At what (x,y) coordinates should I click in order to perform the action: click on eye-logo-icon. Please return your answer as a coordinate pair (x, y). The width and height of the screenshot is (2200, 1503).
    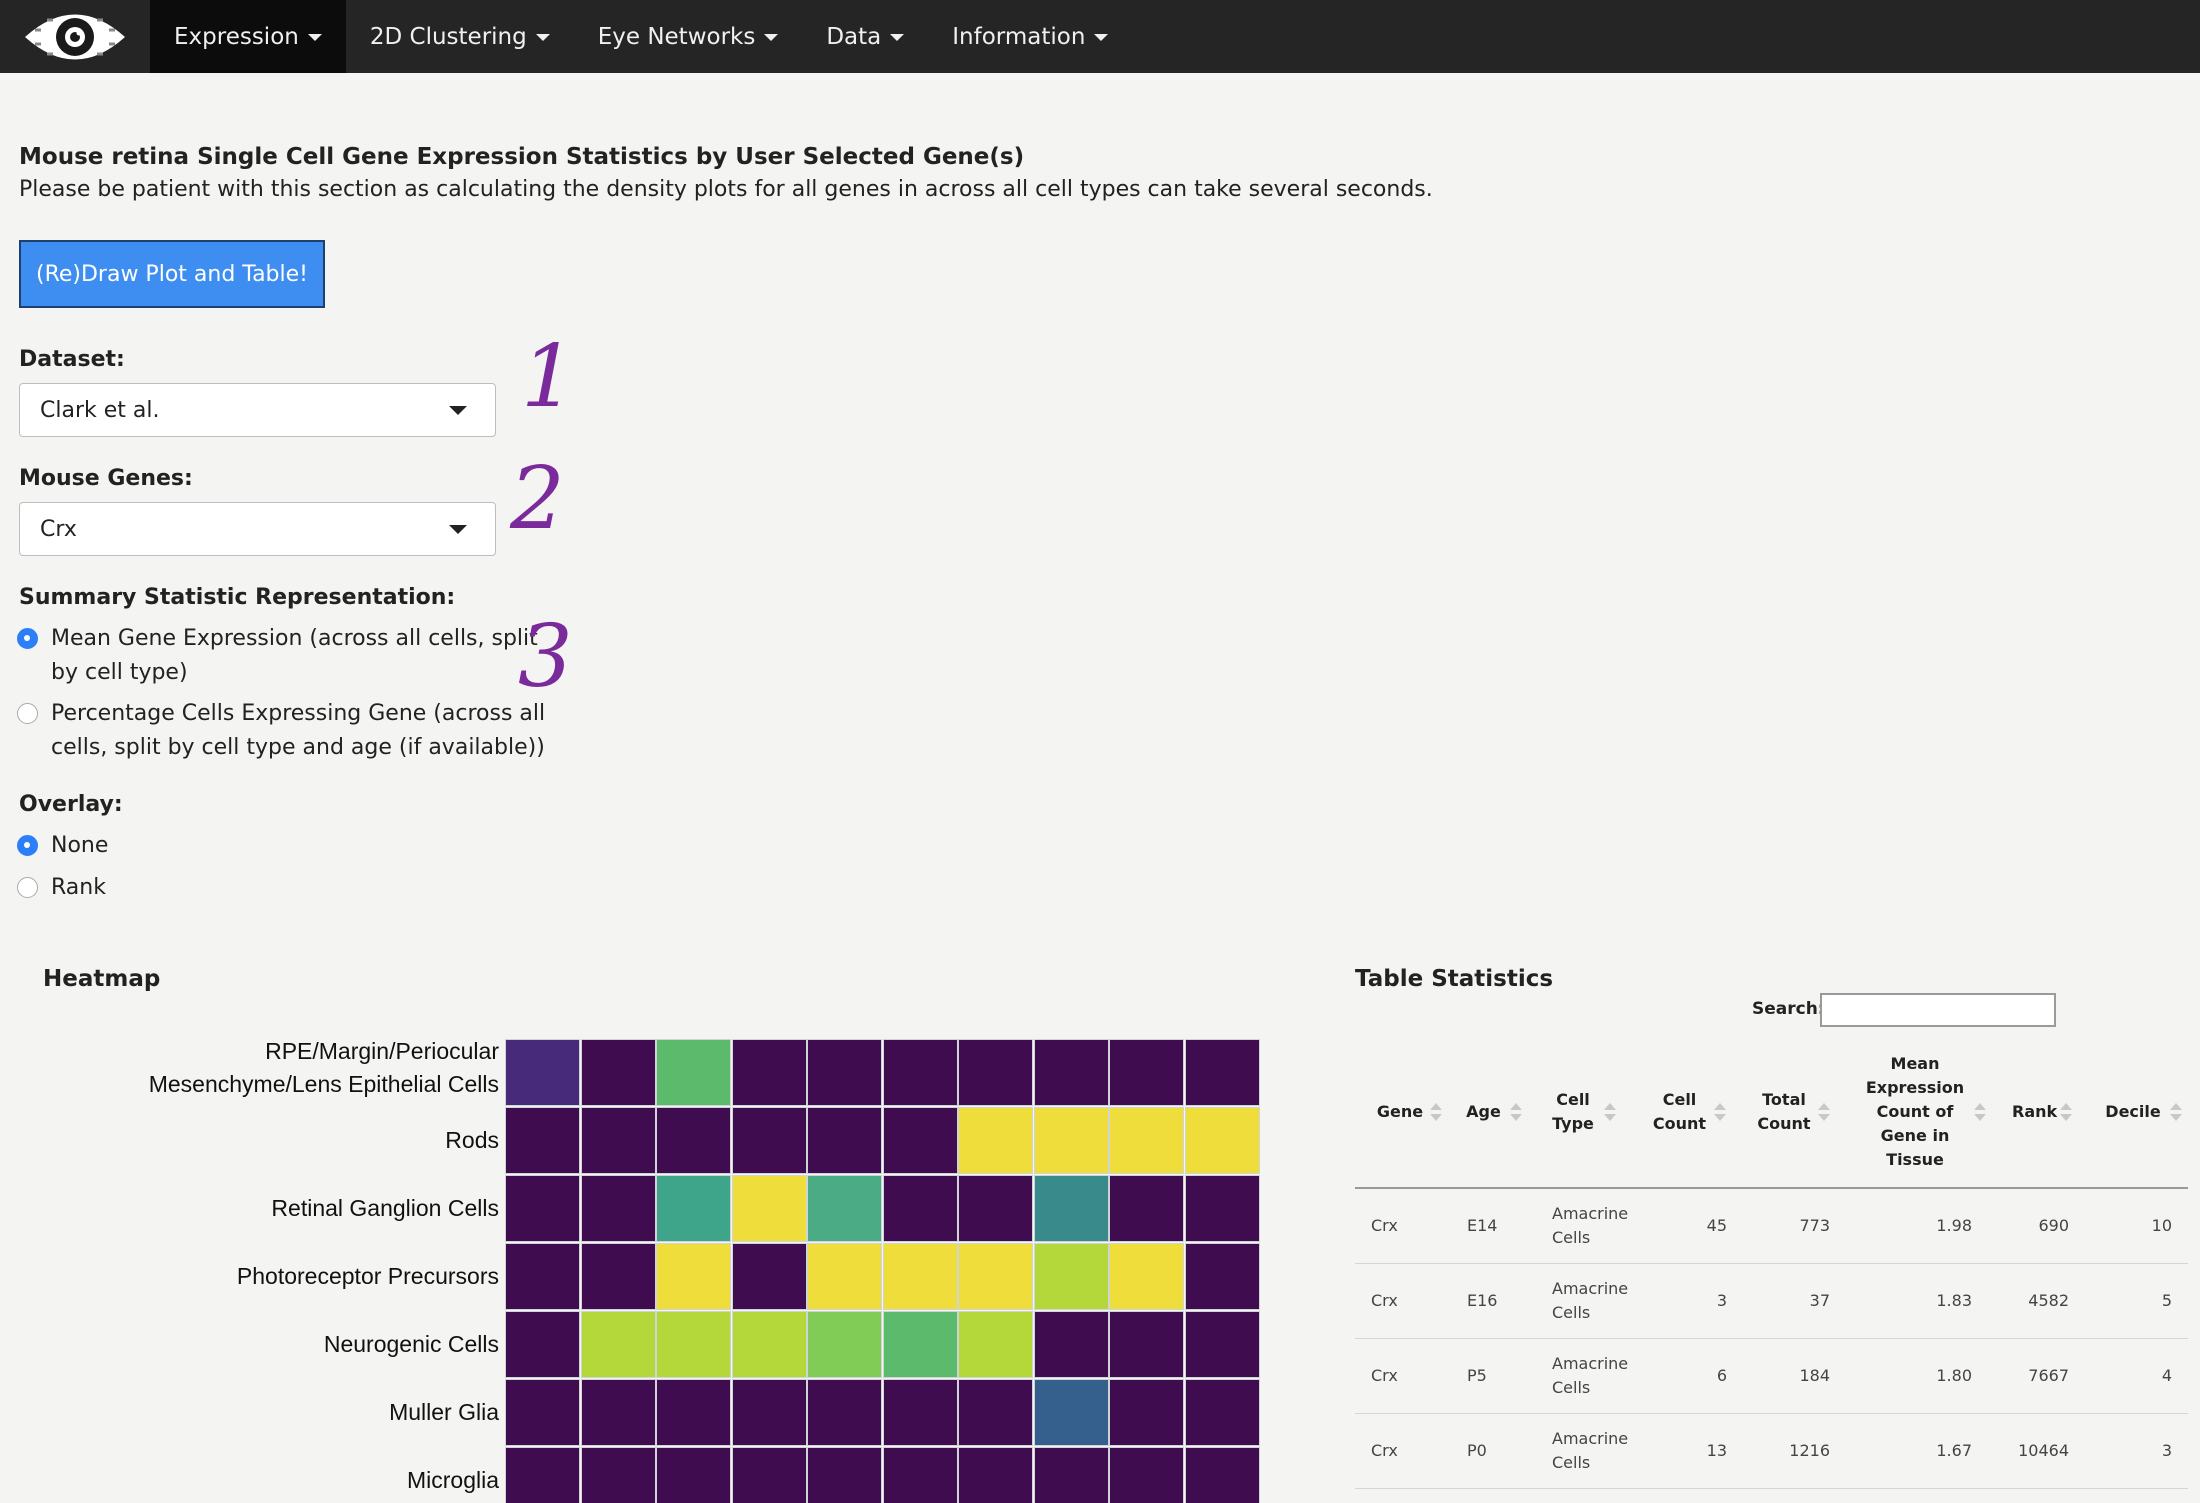
    Looking at the image, I should click on (75, 36).